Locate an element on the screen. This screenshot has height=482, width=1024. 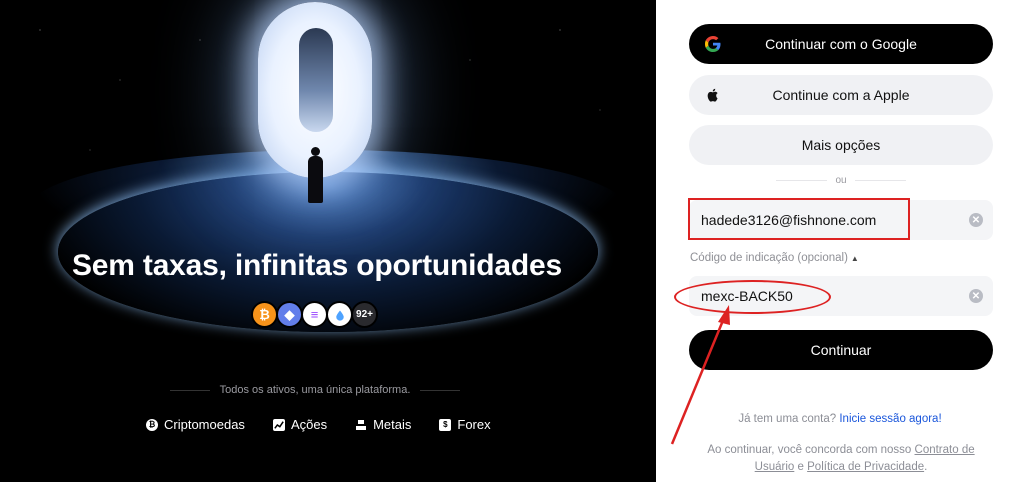
asset-metals: Metais is located at coordinates (383, 424).